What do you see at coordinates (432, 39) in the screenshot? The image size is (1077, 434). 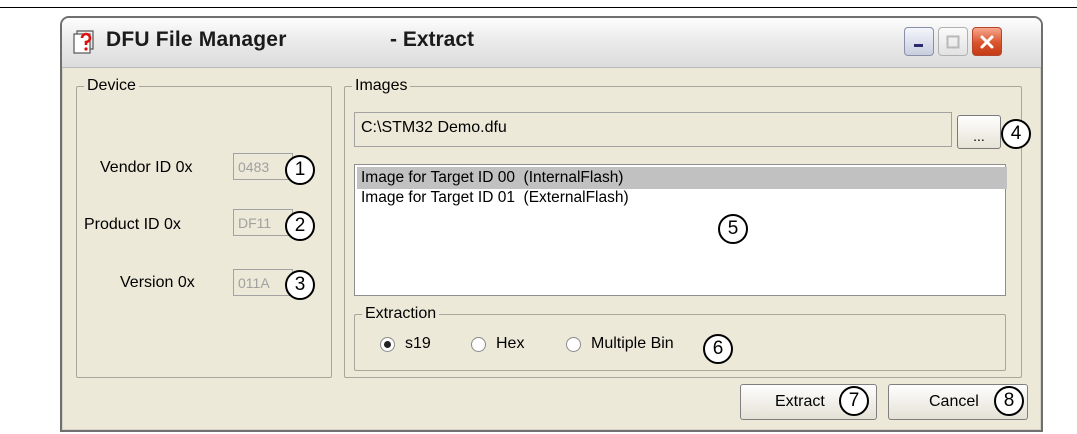 I see `window-subtitle: - Extract` at bounding box center [432, 39].